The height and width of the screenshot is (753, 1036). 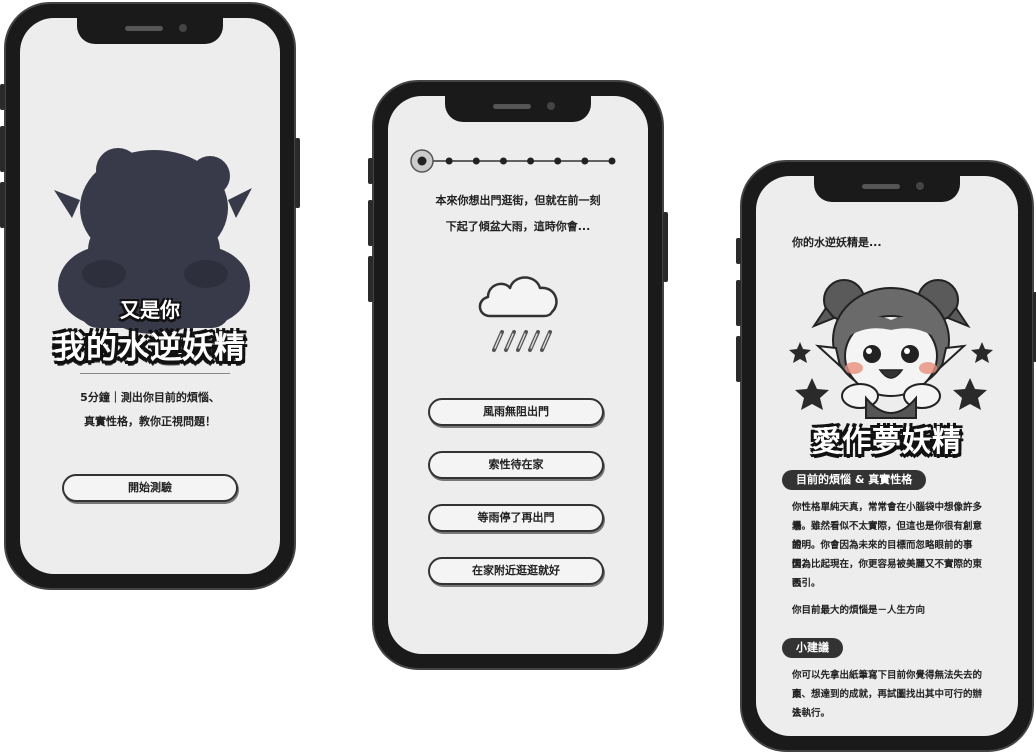 What do you see at coordinates (516, 465) in the screenshot?
I see `option-button: 索性待在家` at bounding box center [516, 465].